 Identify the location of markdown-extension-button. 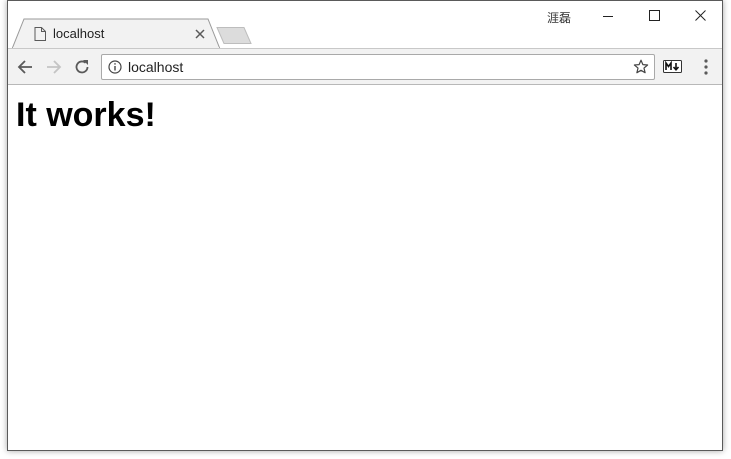
(672, 66).